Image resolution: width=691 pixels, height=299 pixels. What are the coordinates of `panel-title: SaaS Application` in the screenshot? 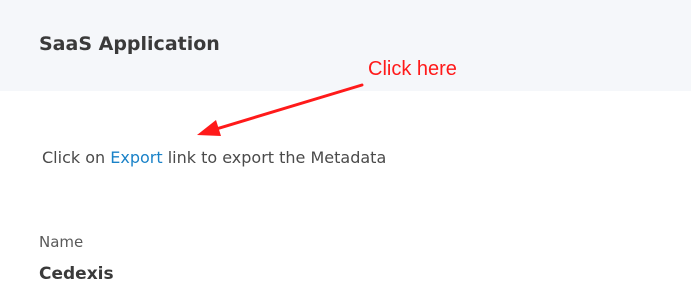 It's located at (129, 44).